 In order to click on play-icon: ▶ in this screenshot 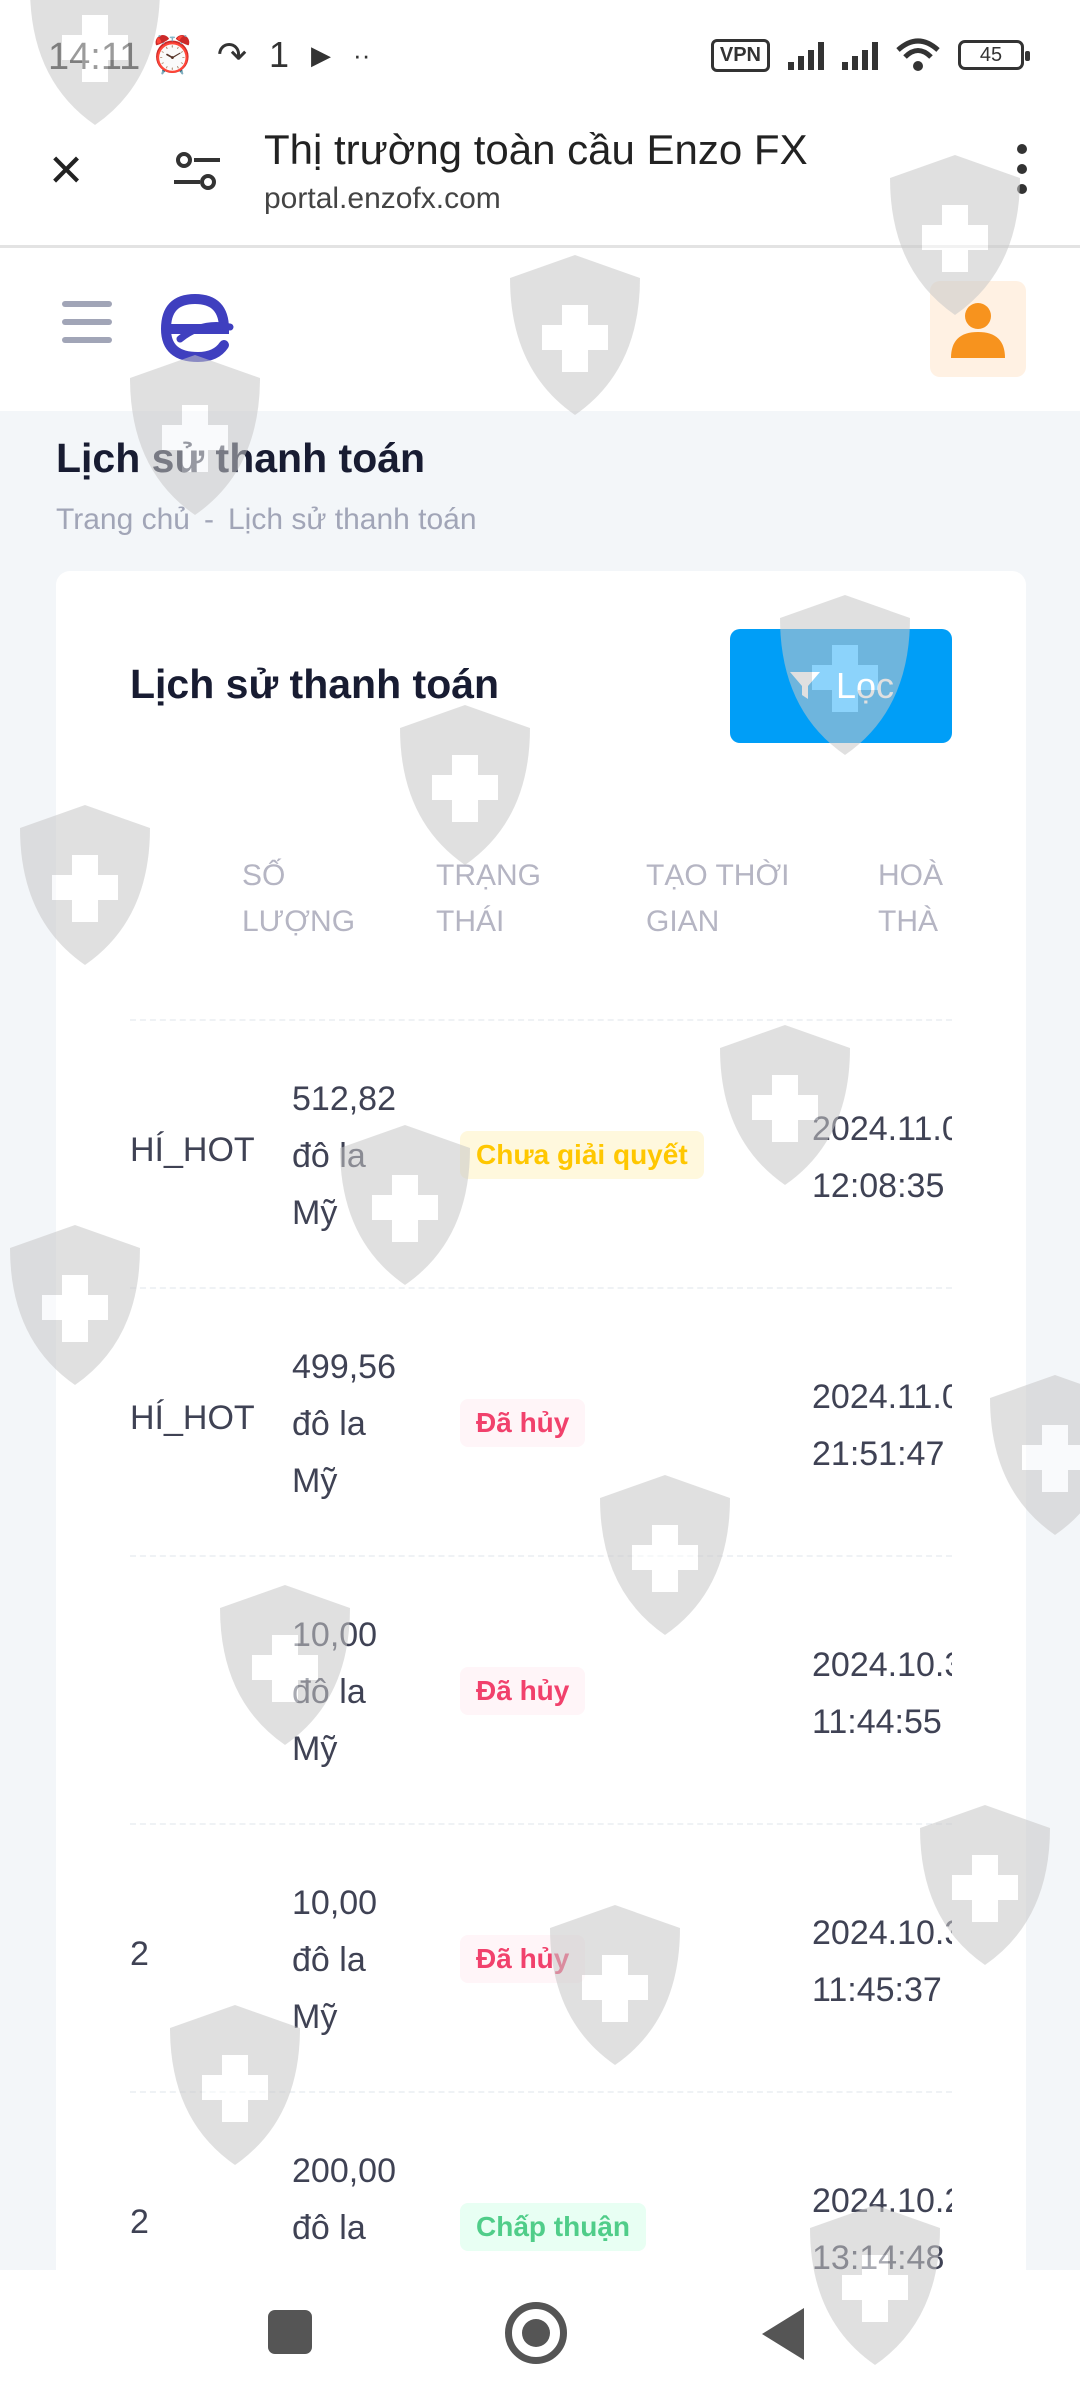, I will do `click(321, 54)`.